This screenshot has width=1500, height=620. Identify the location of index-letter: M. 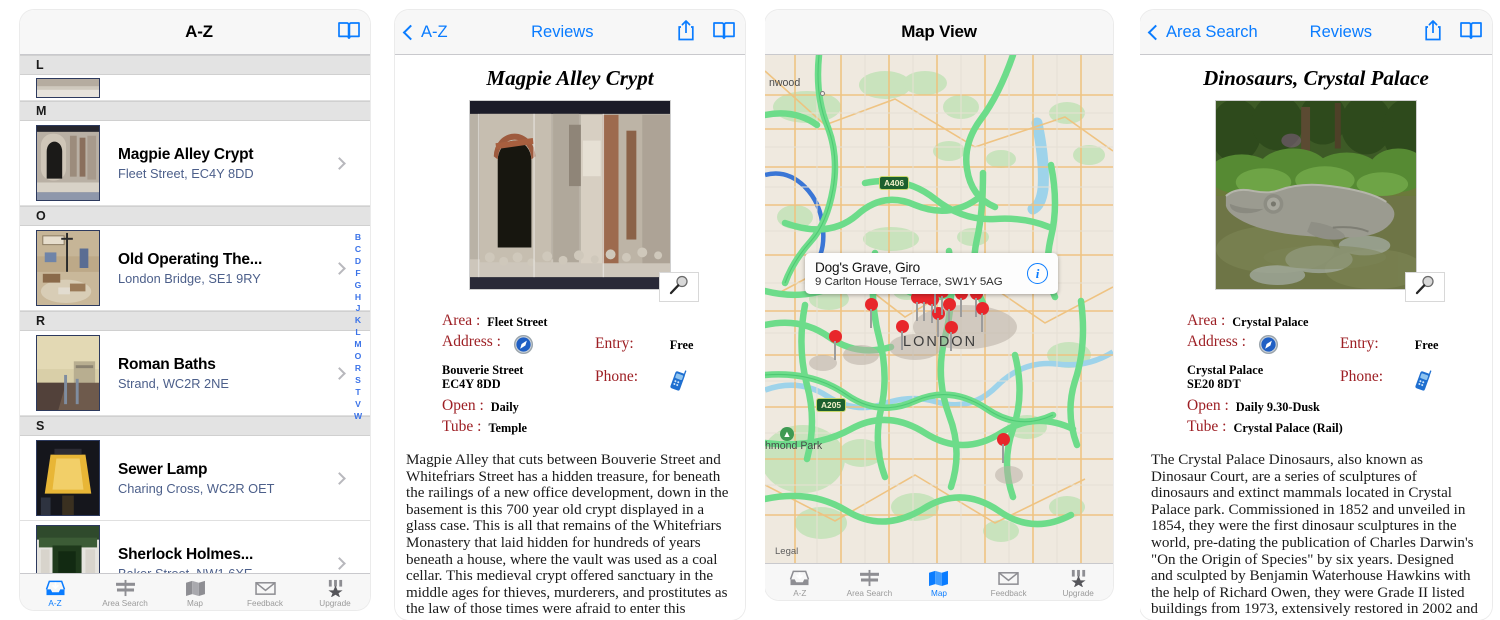
(357, 345).